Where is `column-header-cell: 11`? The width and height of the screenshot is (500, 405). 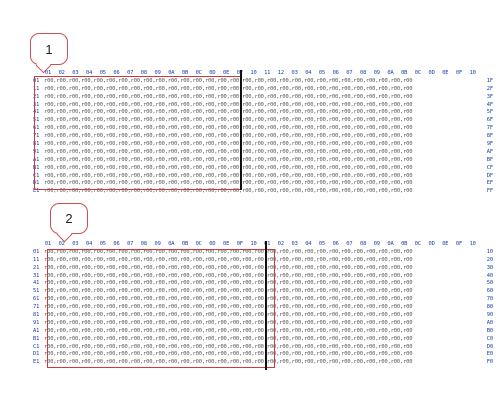 column-header-cell: 11 is located at coordinates (267, 73).